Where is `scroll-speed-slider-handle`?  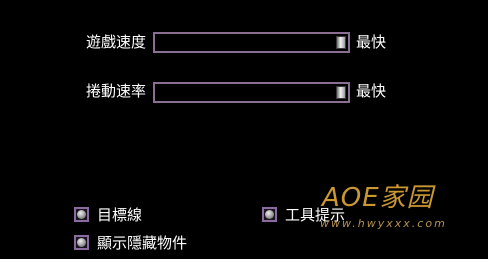
scroll-speed-slider-handle is located at coordinates (341, 92).